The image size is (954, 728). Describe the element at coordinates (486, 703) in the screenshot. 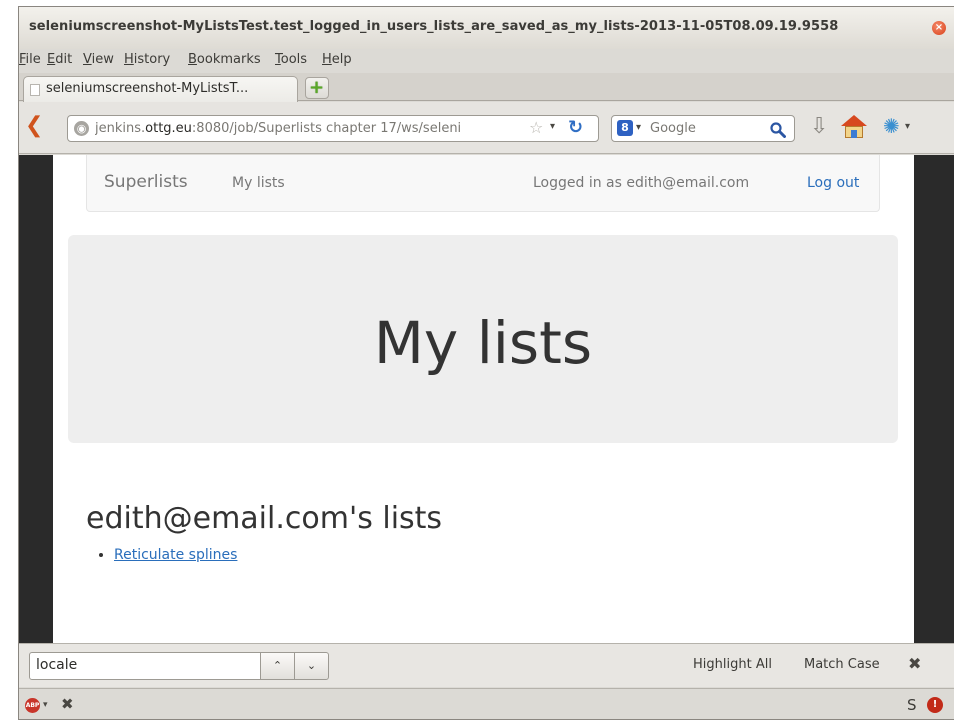

I see `status-bar: ABP ▾ ✖ S !` at that location.